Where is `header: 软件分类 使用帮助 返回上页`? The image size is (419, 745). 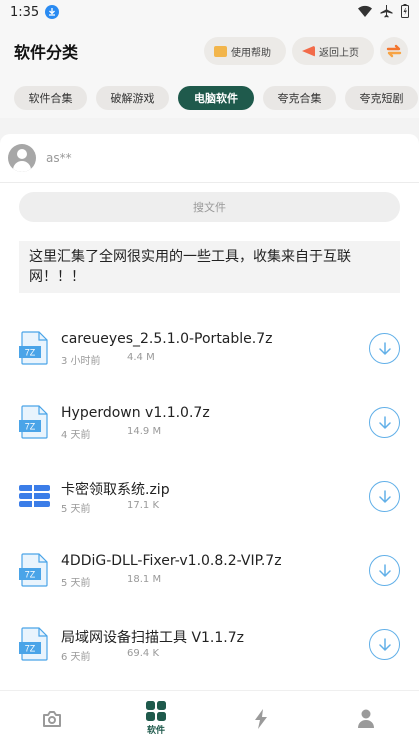
header: 软件分类 使用帮助 返回上页 is located at coordinates (209, 51).